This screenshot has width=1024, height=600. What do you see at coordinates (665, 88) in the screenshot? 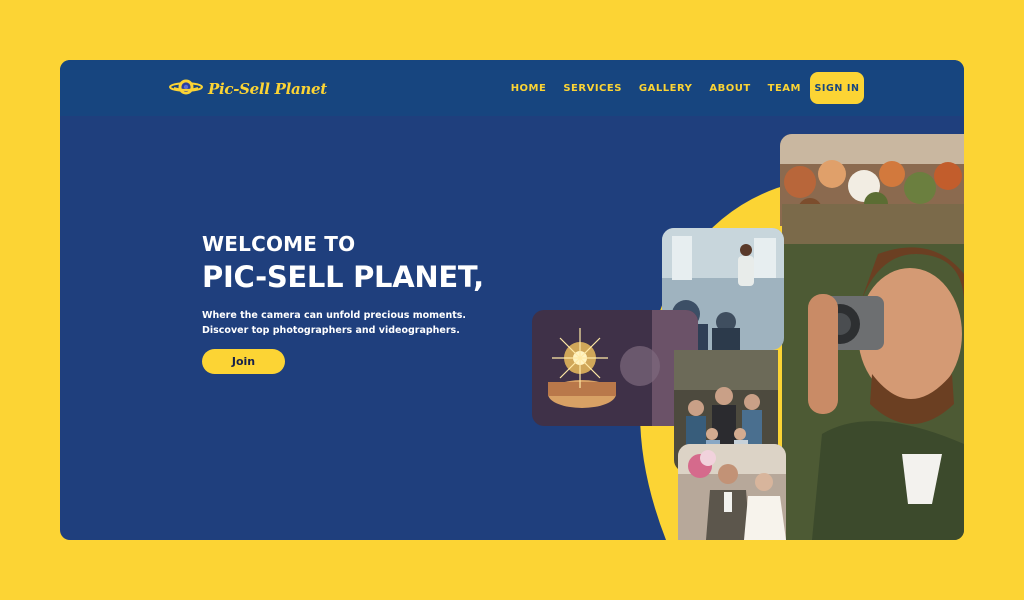
I see `nav-gallery: GALLERY` at bounding box center [665, 88].